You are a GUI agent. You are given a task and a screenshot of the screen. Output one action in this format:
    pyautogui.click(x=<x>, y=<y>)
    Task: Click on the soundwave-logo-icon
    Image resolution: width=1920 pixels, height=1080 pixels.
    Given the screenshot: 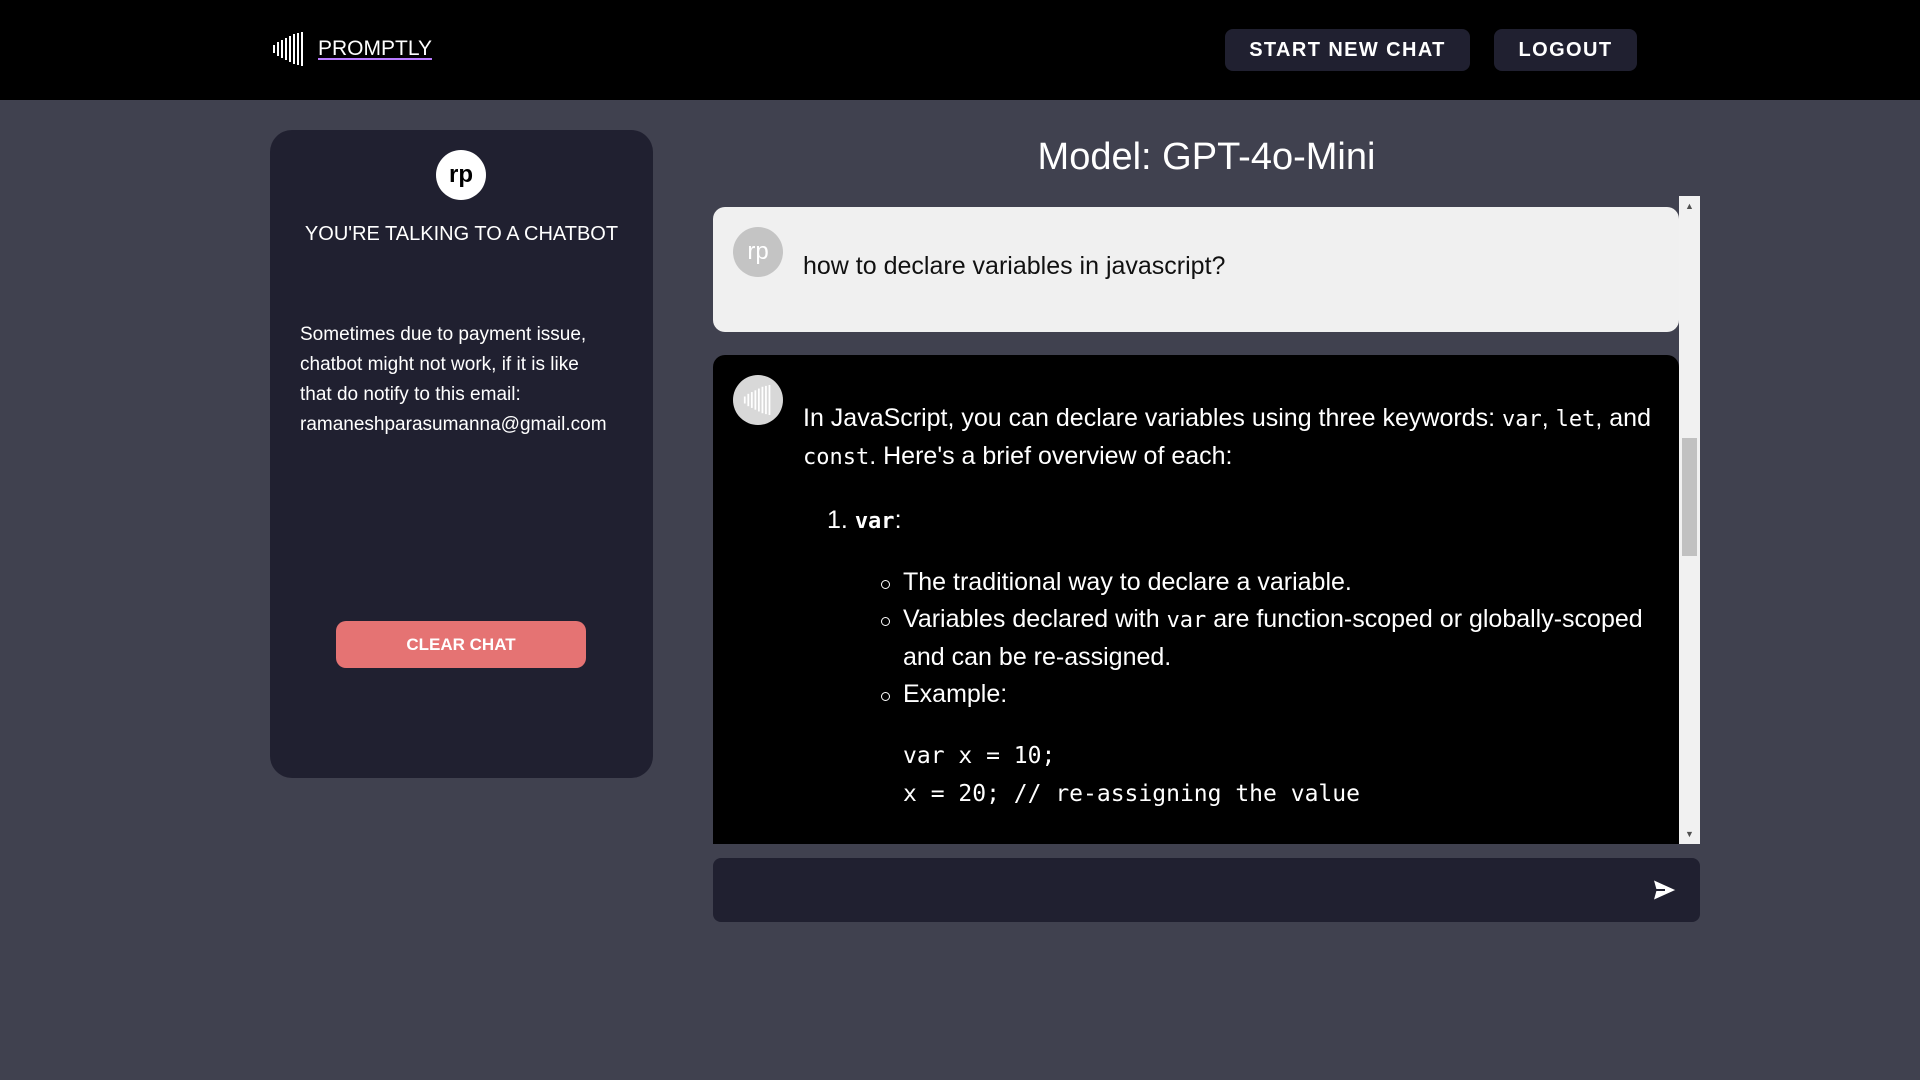 What is the action you would take?
    pyautogui.click(x=288, y=49)
    